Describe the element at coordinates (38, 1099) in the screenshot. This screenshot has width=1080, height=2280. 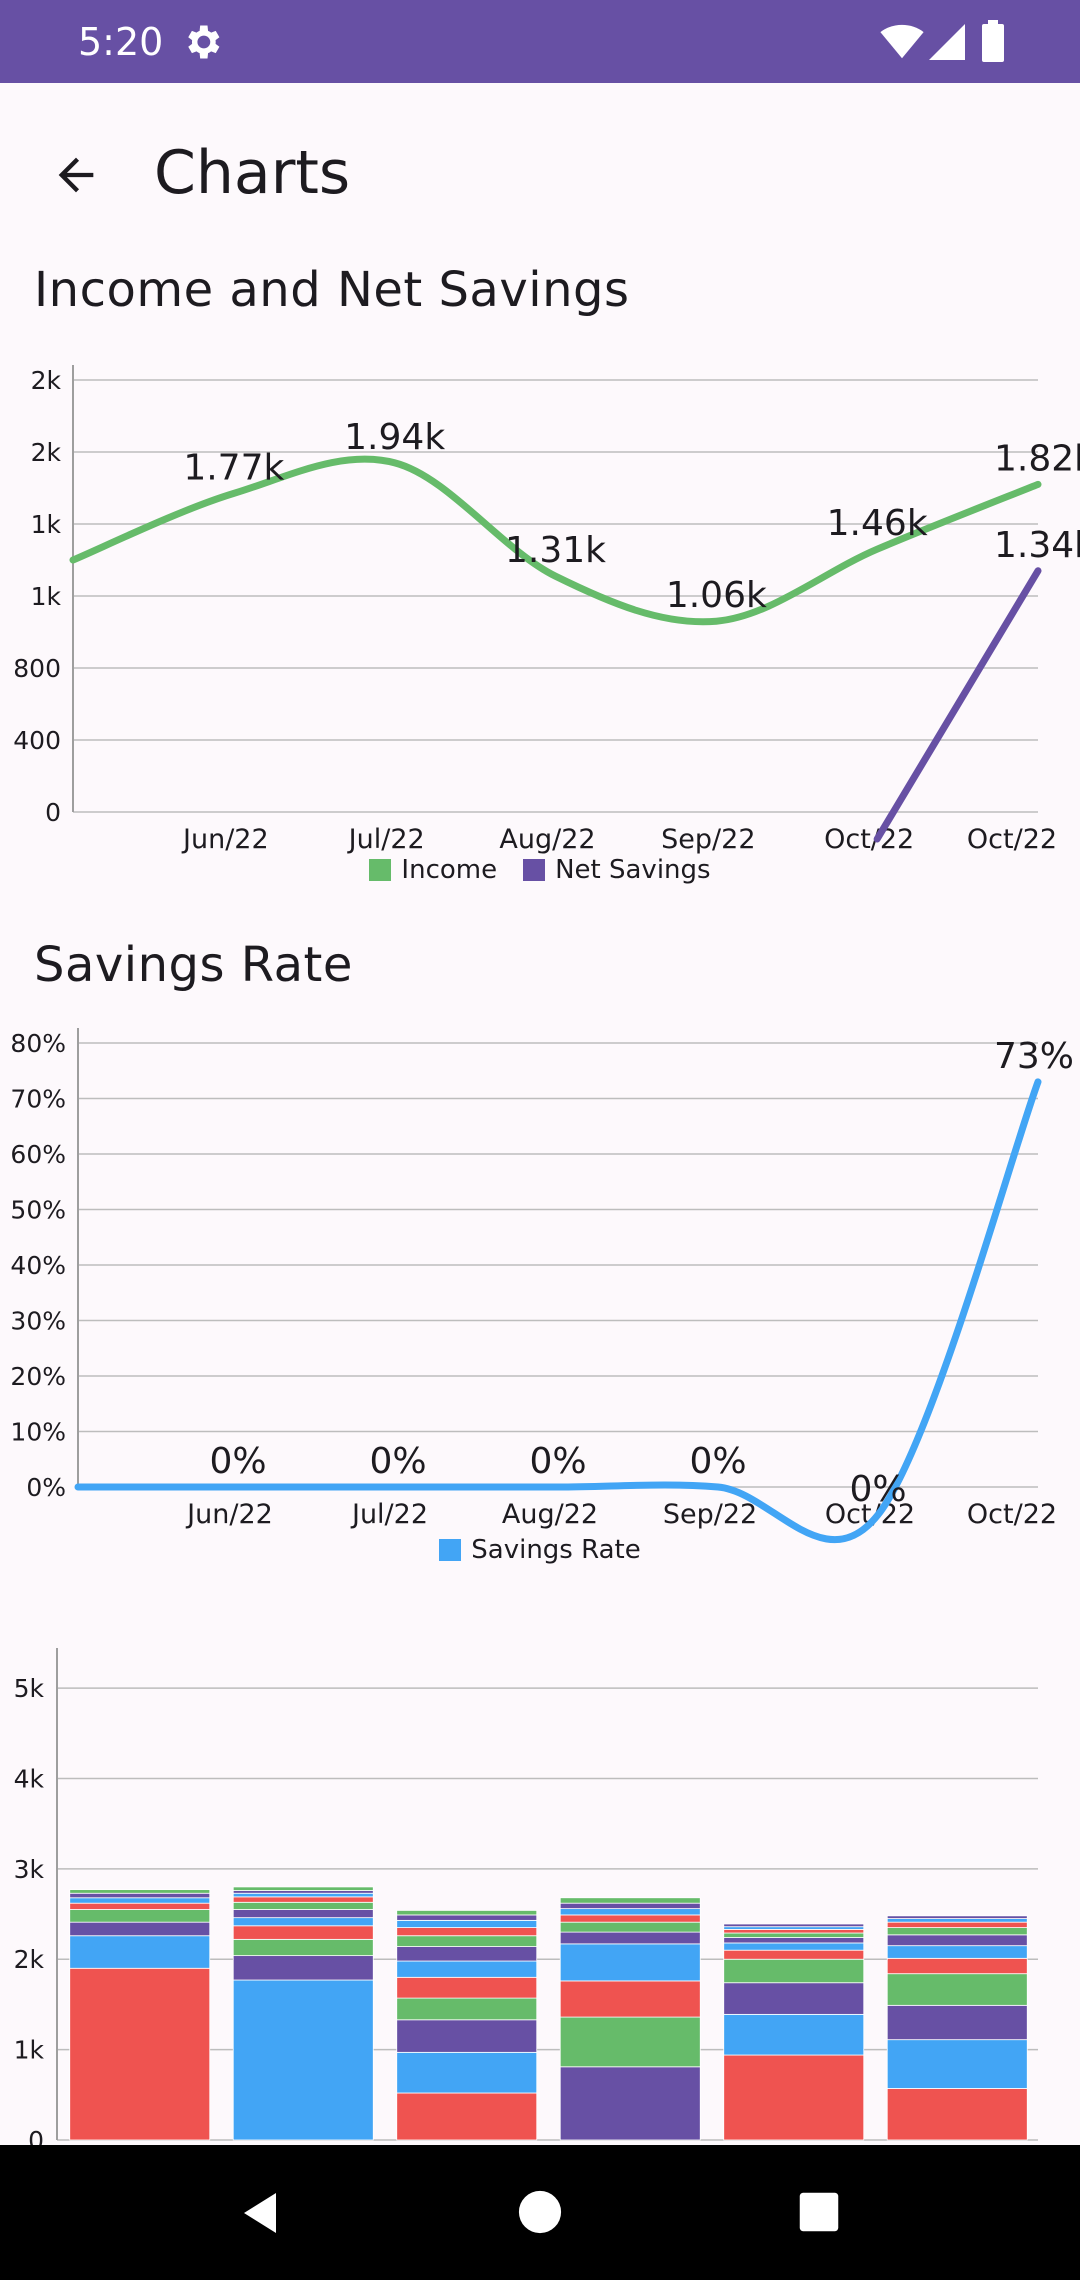
I see `y-tick-label: 70%` at that location.